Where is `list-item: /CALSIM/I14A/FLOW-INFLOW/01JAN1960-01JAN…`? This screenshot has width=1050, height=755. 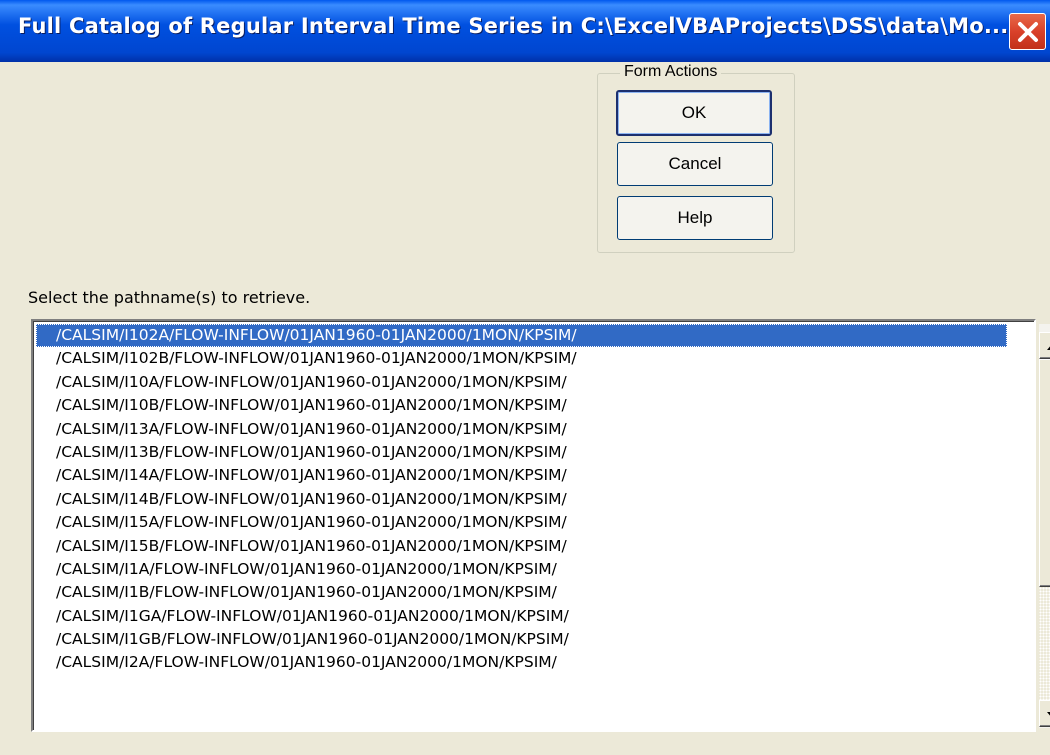 list-item: /CALSIM/I14A/FLOW-INFLOW/01JAN1960-01JAN… is located at coordinates (521, 475).